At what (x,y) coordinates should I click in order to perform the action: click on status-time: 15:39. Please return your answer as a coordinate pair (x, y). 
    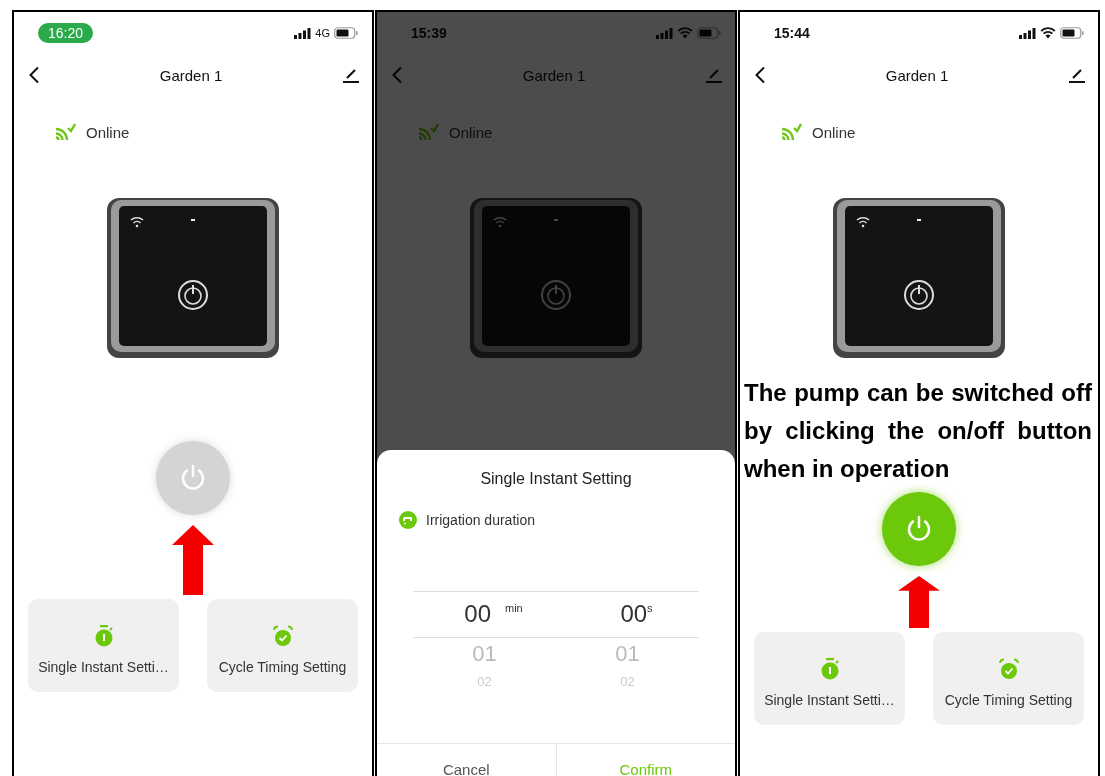
    Looking at the image, I should click on (429, 33).